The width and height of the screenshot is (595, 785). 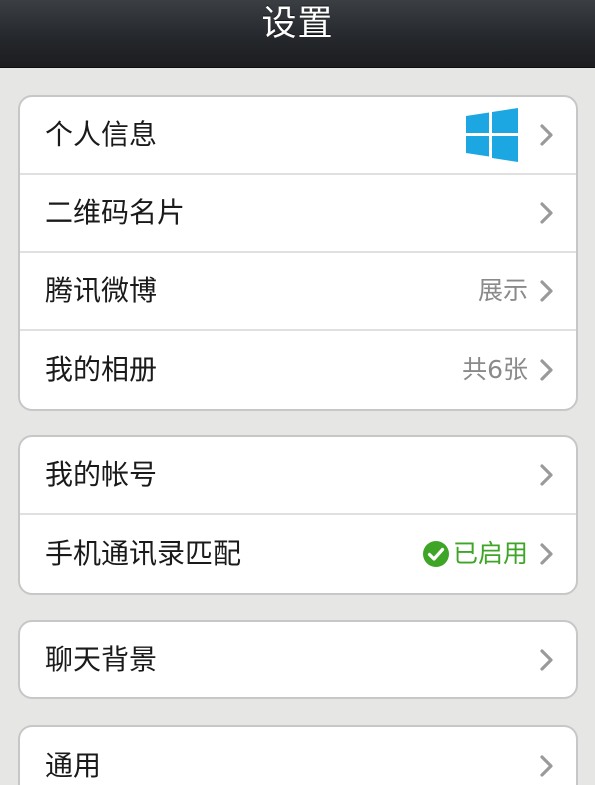 I want to click on row-label: 二维码名片, so click(x=115, y=212).